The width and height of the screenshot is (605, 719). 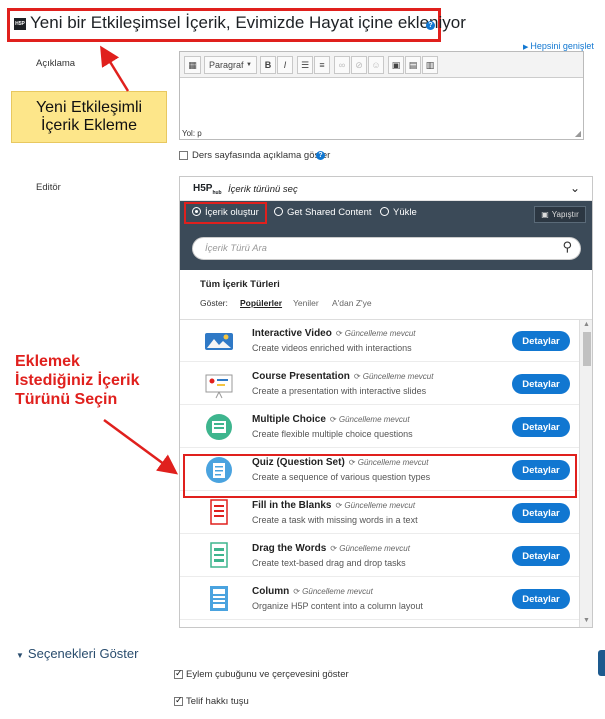 I want to click on action-bar-label: Eylem çubuğunu ve çerçevesini göster, so click(x=267, y=674).